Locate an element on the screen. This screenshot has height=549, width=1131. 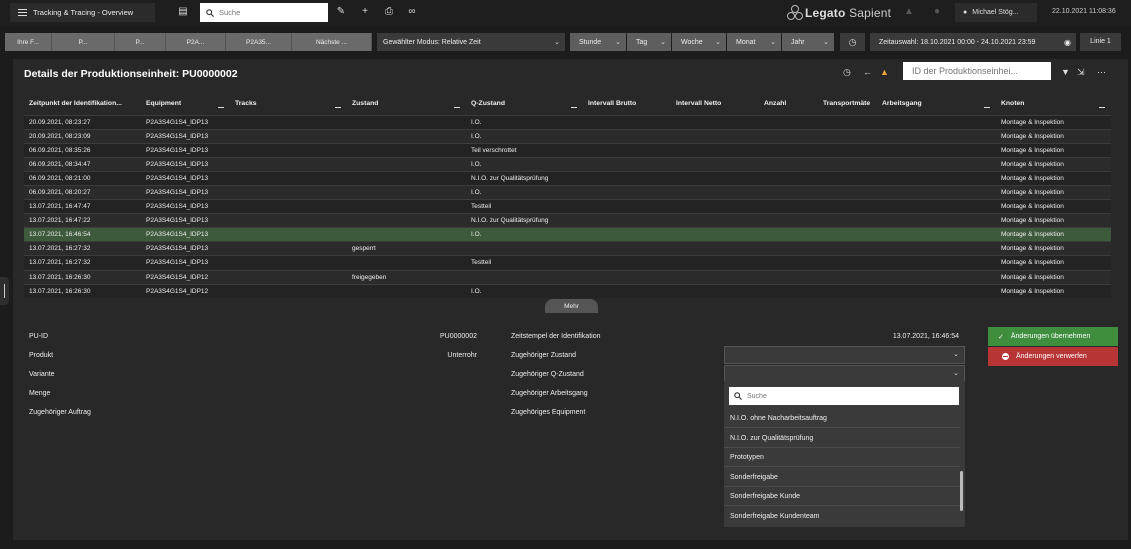
column-header: Q-Zustand is located at coordinates (524, 104).